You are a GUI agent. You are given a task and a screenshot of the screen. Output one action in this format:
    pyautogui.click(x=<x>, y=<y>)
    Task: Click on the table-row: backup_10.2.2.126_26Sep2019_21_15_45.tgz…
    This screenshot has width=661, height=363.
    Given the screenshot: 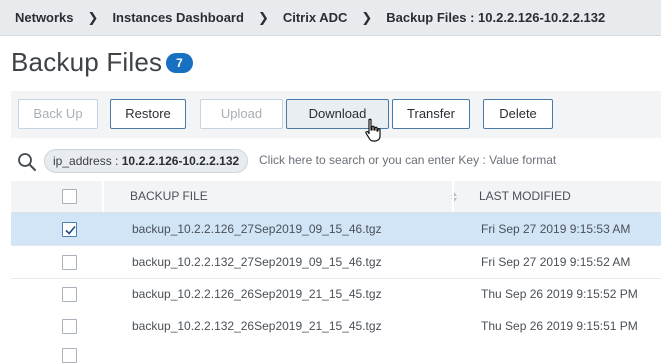 What is the action you would take?
    pyautogui.click(x=336, y=295)
    